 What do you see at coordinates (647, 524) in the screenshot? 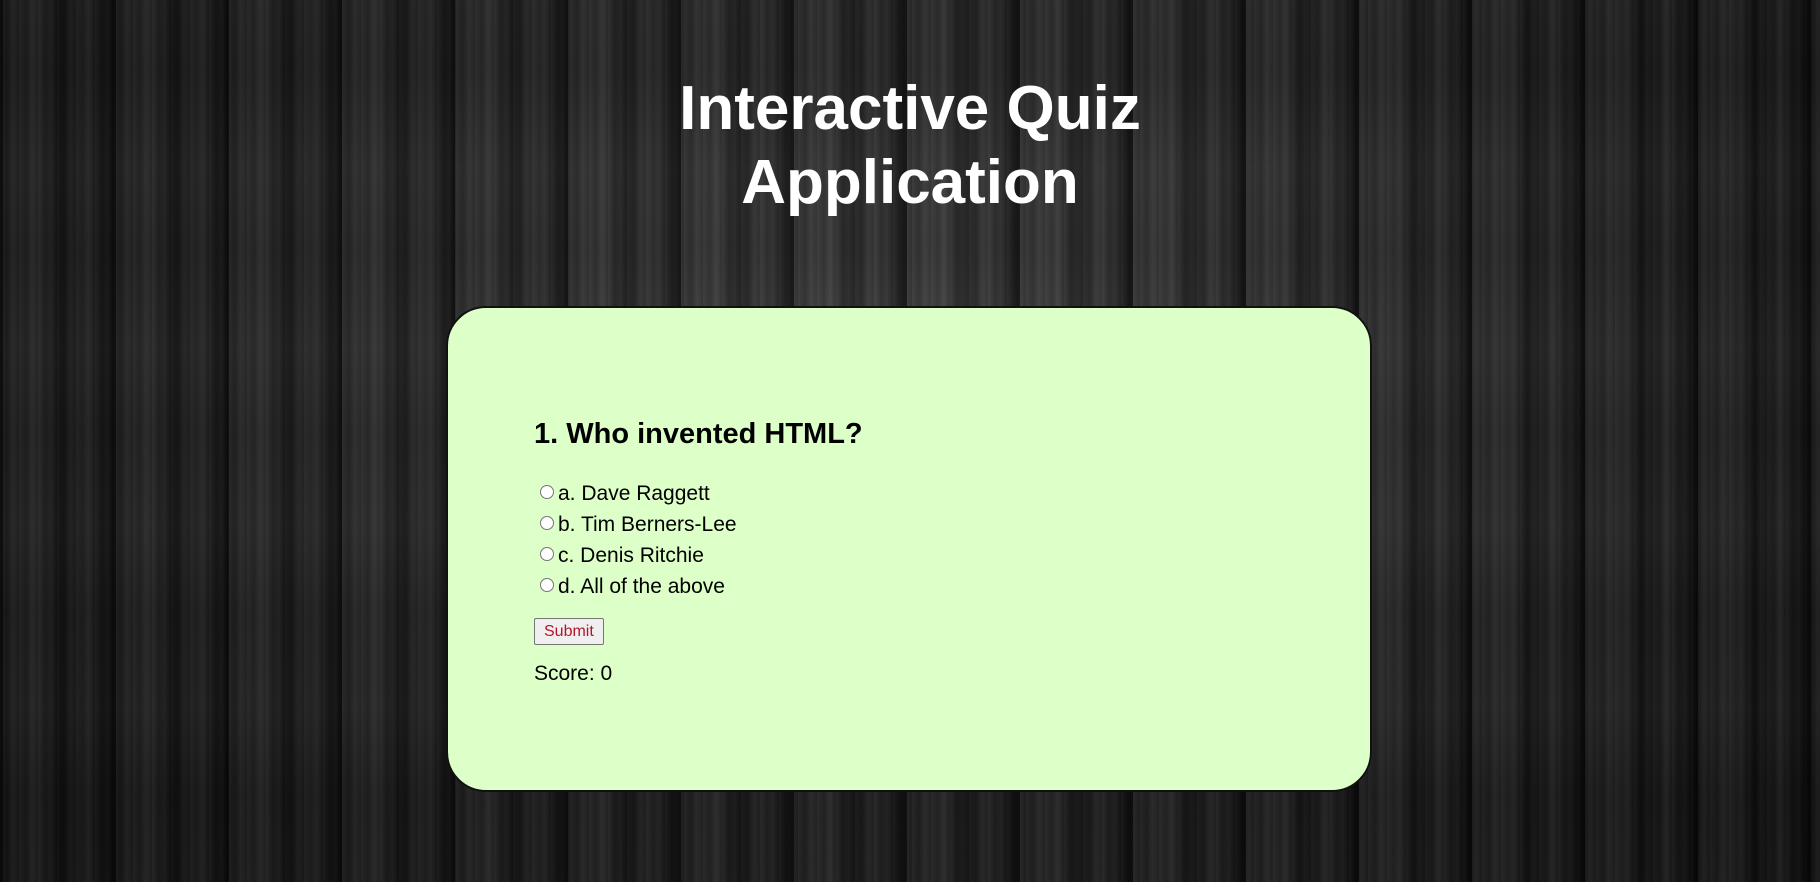
I see `option-b-label: b. Tim Berners-Lee` at bounding box center [647, 524].